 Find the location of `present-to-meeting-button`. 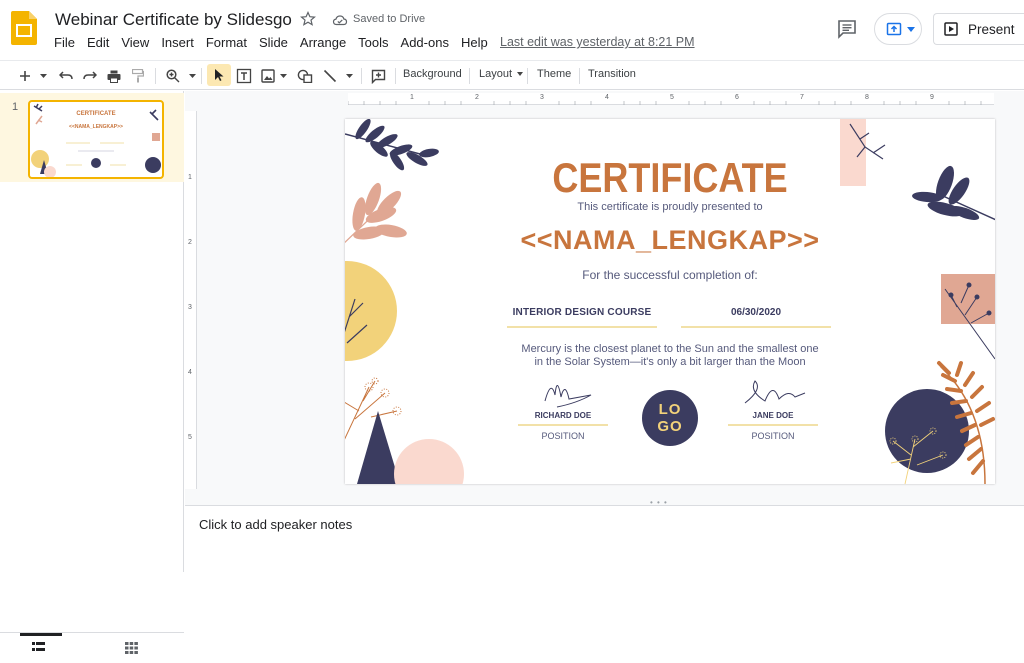

present-to-meeting-button is located at coordinates (898, 29).